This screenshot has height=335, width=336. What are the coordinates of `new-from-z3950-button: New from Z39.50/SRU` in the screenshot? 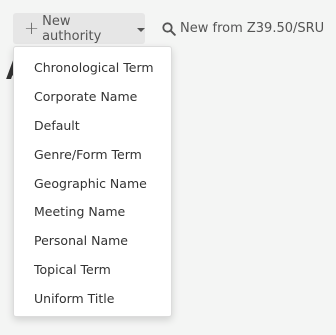 It's located at (240, 28).